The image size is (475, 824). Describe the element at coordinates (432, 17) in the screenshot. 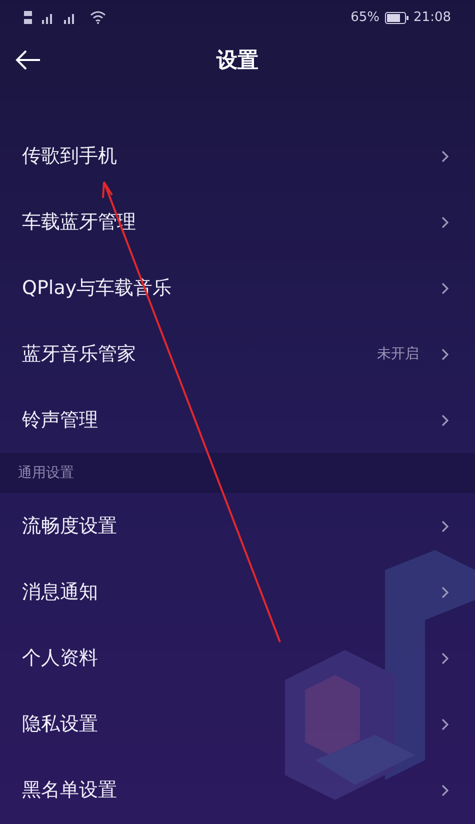

I see `clock-time: 21:08` at that location.